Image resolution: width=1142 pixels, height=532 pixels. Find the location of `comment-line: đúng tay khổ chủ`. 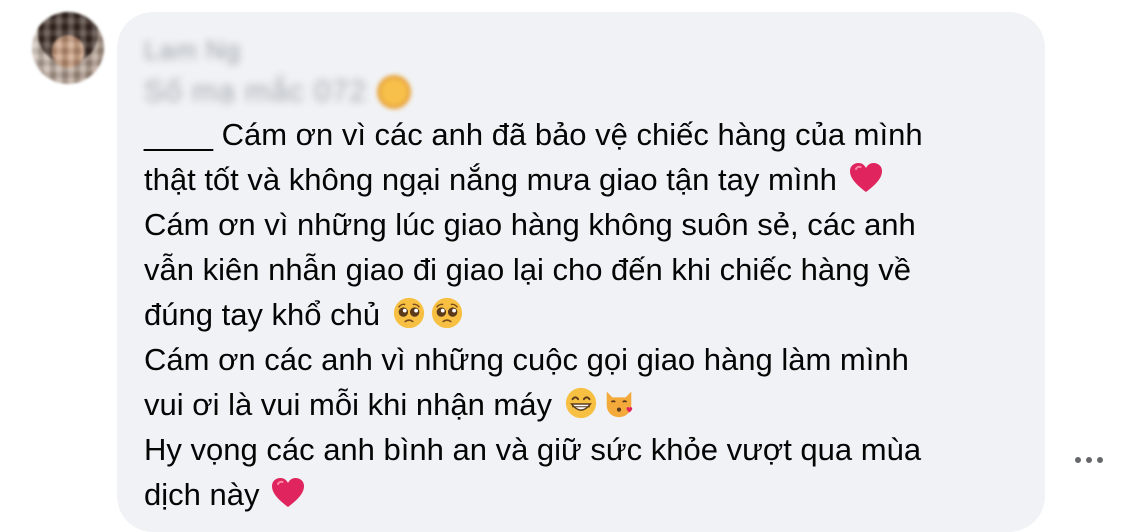

comment-line: đúng tay khổ chủ is located at coordinates (262, 314).